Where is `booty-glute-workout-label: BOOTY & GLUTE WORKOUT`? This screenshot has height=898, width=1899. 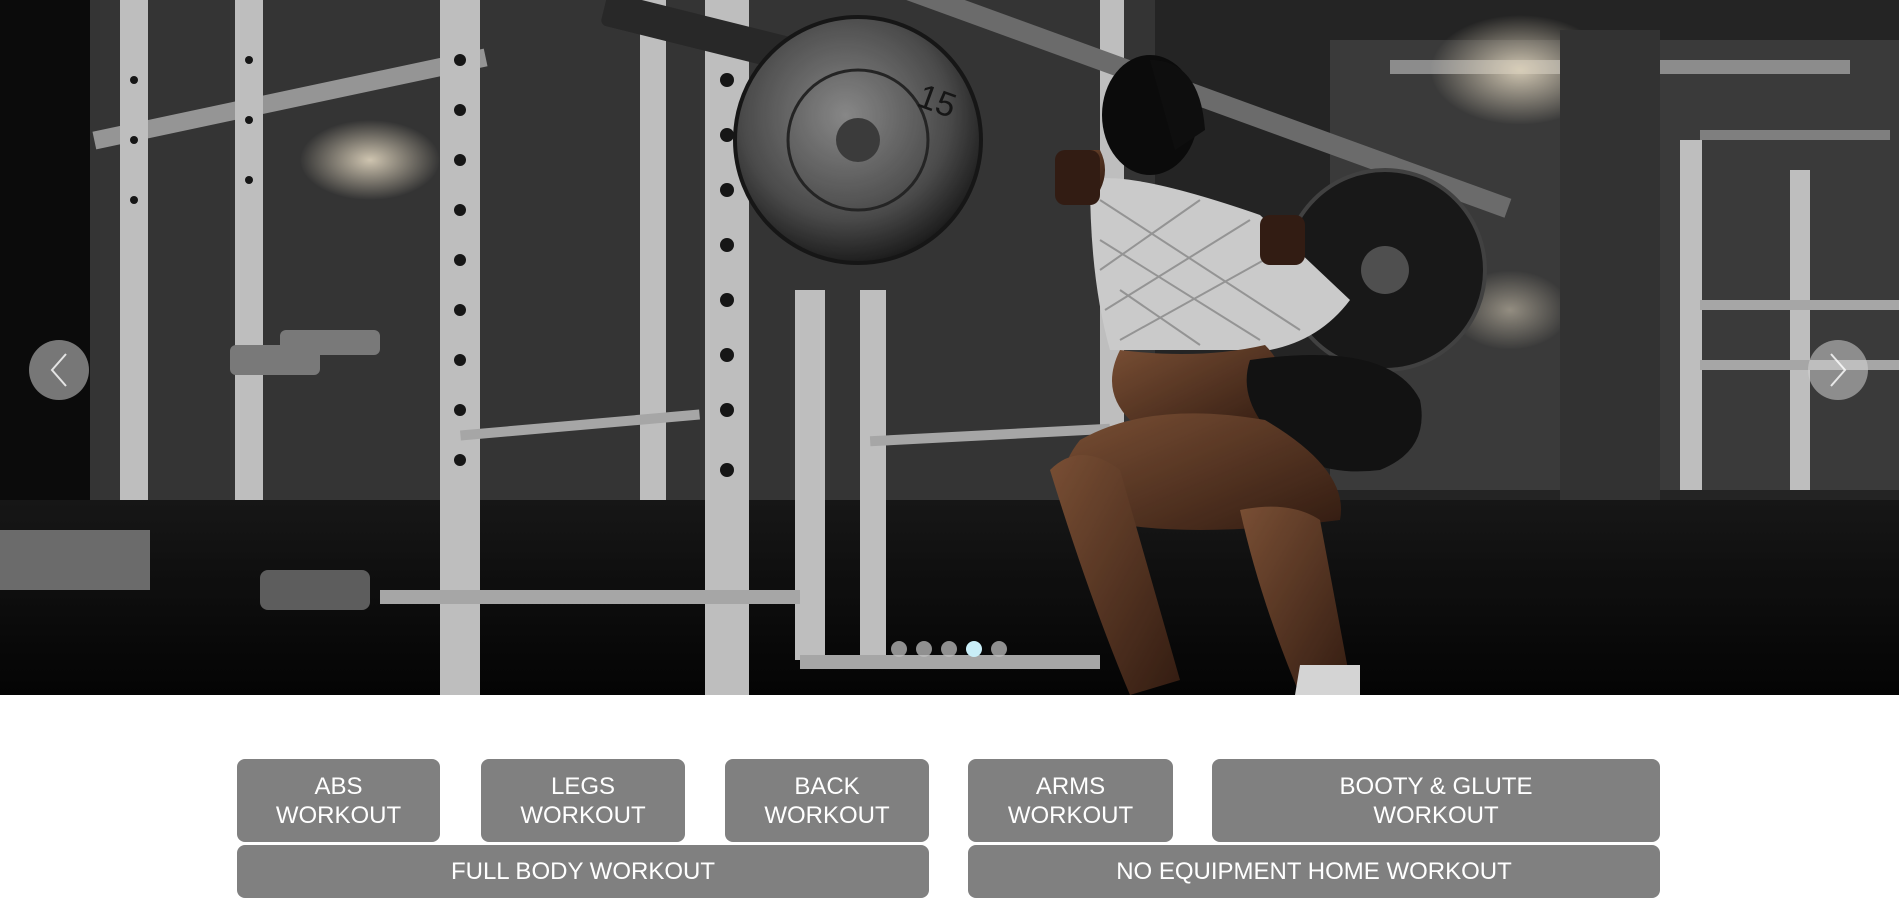
booty-glute-workout-label: BOOTY & GLUTE WORKOUT is located at coordinates (1436, 801).